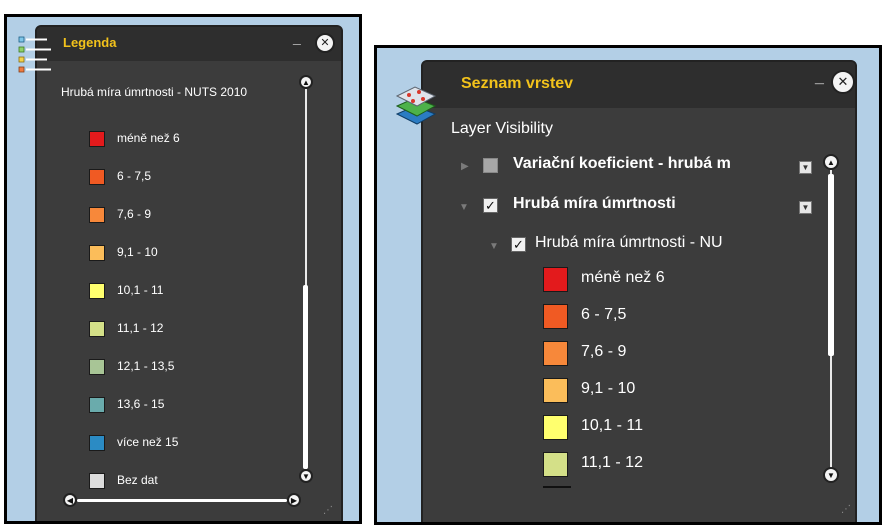 This screenshot has width=885, height=525. I want to click on horizontal-scrollbar-track, so click(182, 500).